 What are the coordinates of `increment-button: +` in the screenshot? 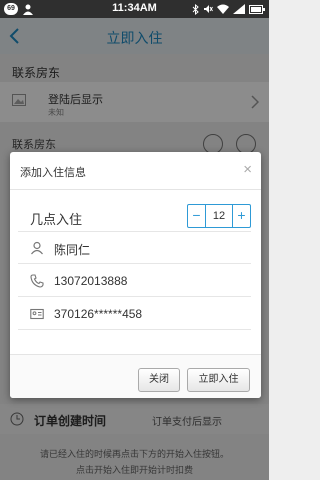 It's located at (241, 216).